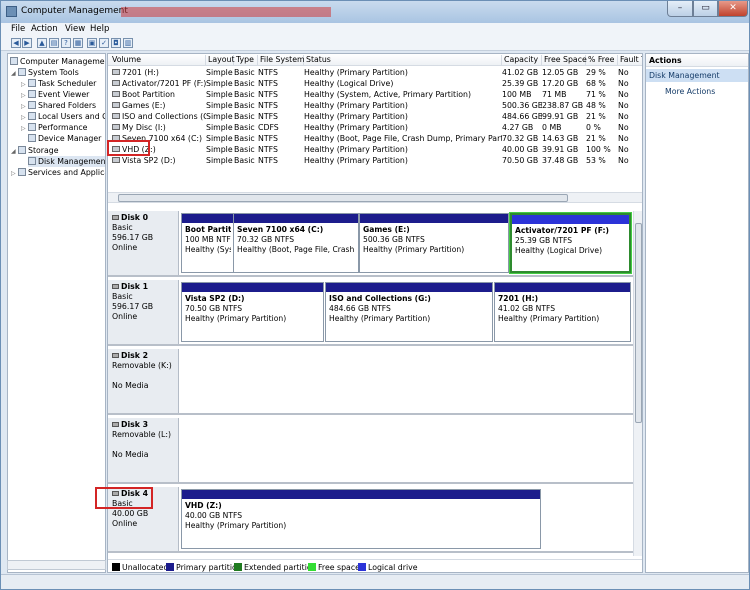 The width and height of the screenshot is (750, 590). I want to click on close-button: ✕, so click(733, 9).